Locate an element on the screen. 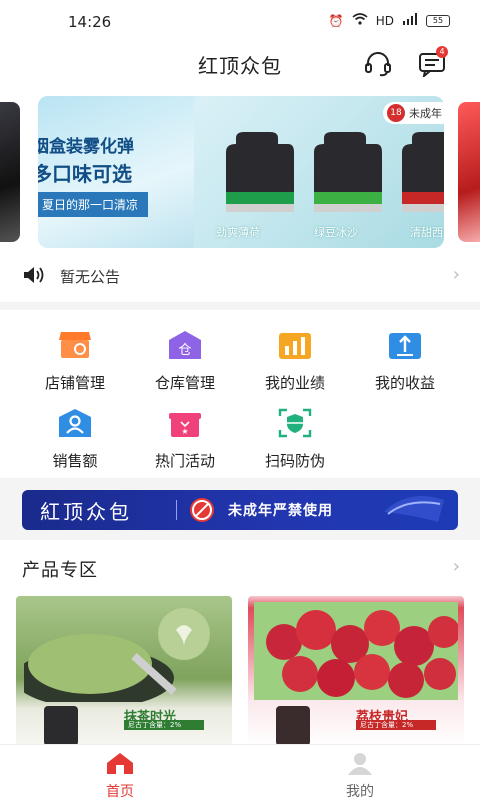 The width and height of the screenshot is (480, 800). matcha-device-image is located at coordinates (61, 726).